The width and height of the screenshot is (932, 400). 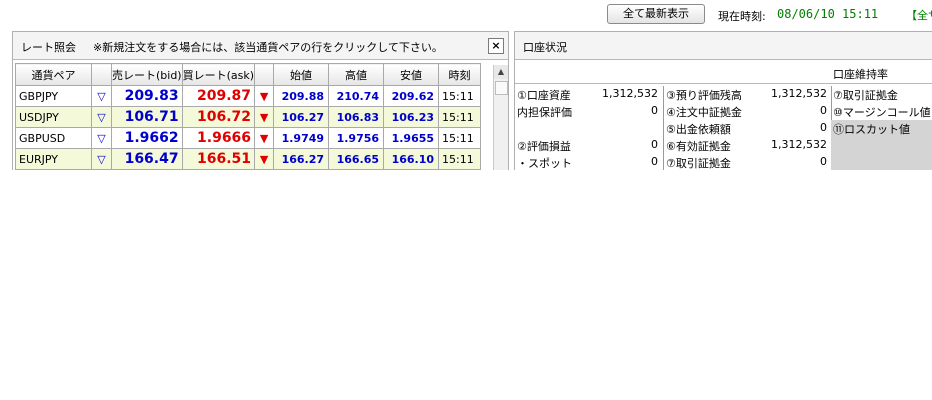 What do you see at coordinates (301, 96) in the screenshot?
I see `open-cell: 209.88` at bounding box center [301, 96].